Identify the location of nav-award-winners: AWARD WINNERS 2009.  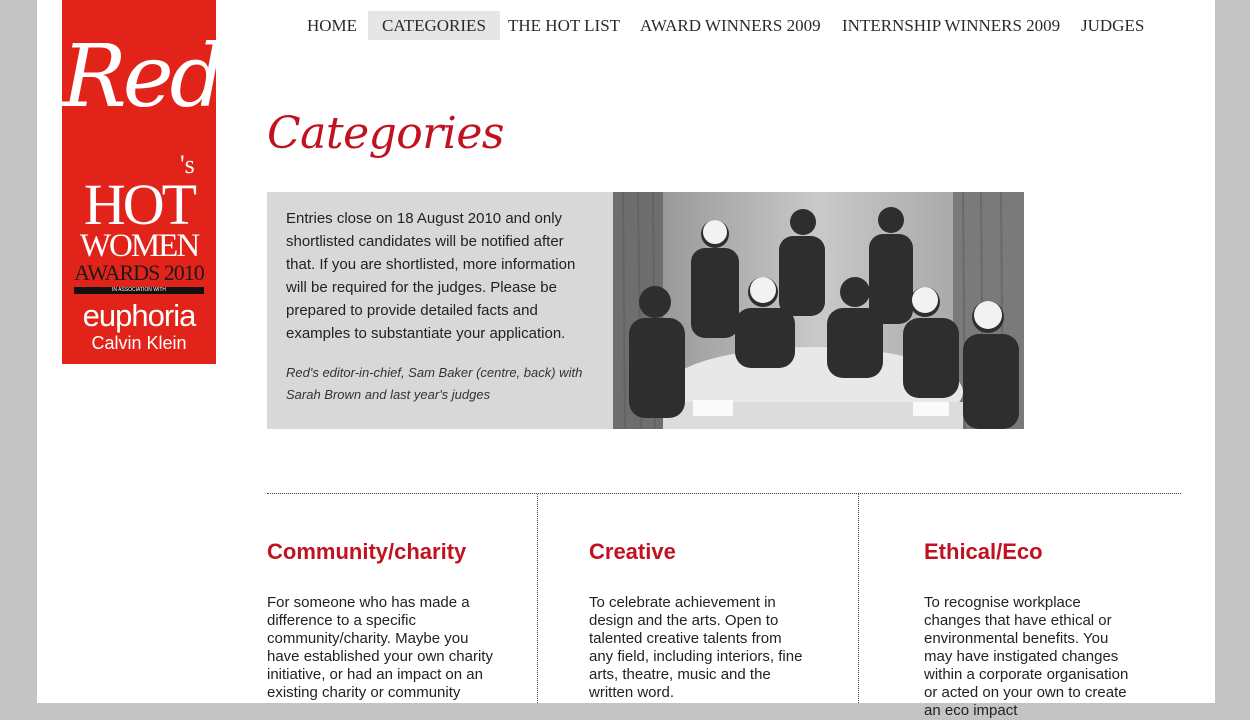
(730, 25).